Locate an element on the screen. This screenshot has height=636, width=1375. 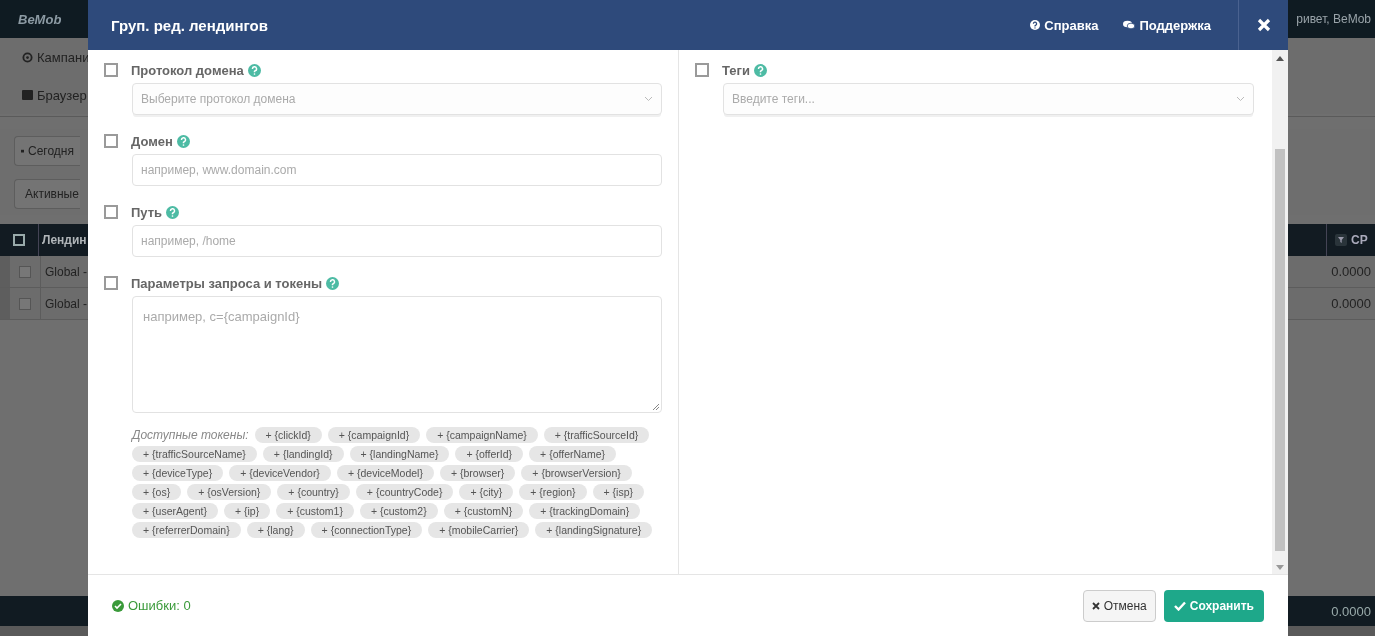
token-chip: + {isp} is located at coordinates (618, 492).